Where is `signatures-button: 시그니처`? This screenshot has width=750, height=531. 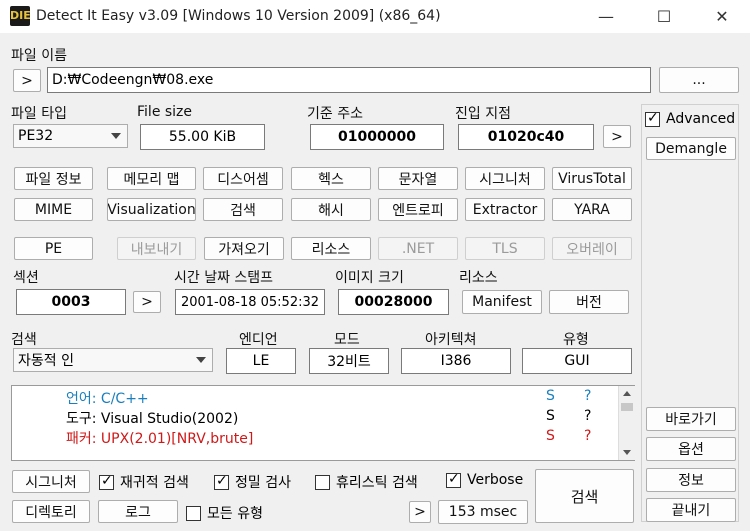
signatures-button: 시그니처 is located at coordinates (505, 178).